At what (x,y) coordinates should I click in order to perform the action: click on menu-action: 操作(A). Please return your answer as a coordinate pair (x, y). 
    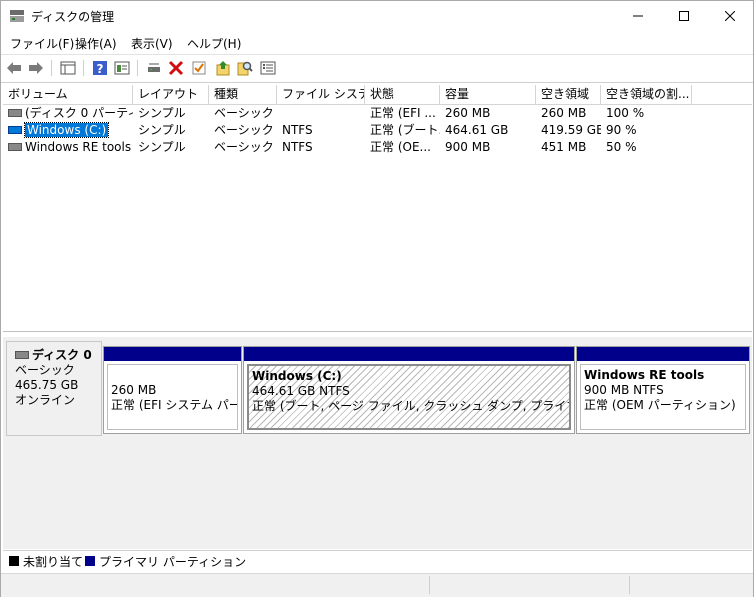
    Looking at the image, I should click on (96, 43).